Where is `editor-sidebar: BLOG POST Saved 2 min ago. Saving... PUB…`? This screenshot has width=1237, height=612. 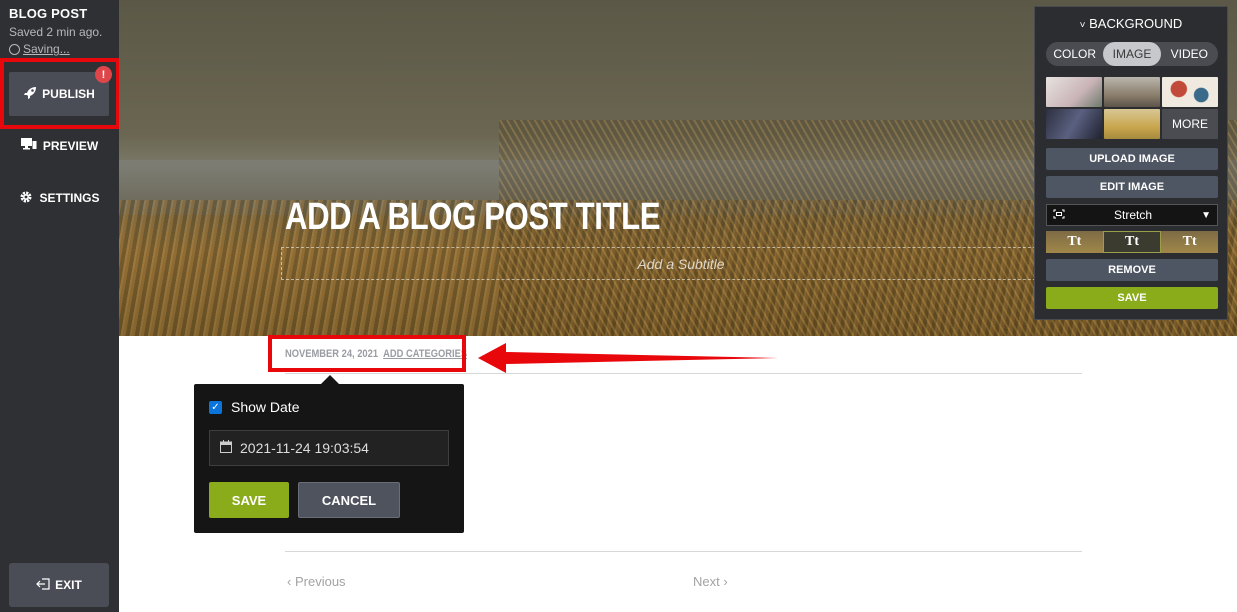 editor-sidebar: BLOG POST Saved 2 min ago. Saving... PUB… is located at coordinates (60, 306).